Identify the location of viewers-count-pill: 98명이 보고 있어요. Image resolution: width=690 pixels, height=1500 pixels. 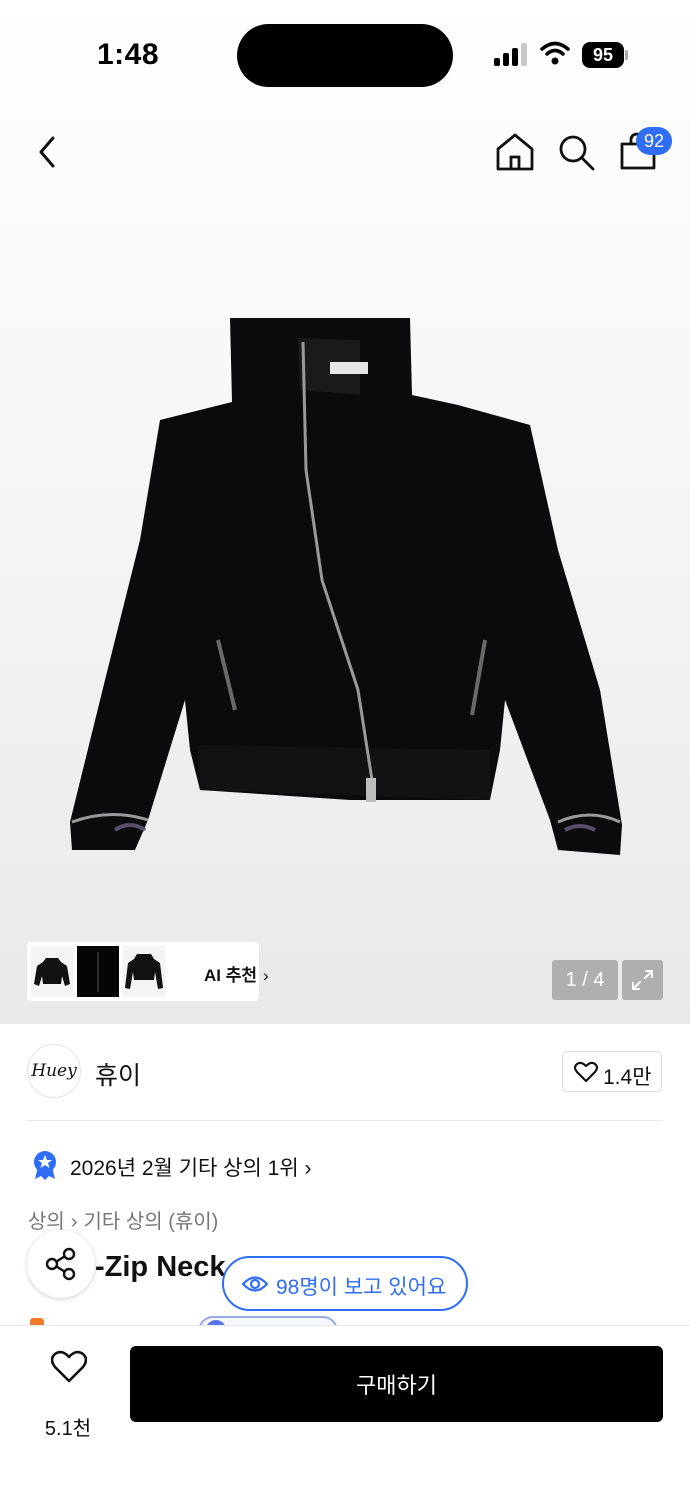
(345, 1283).